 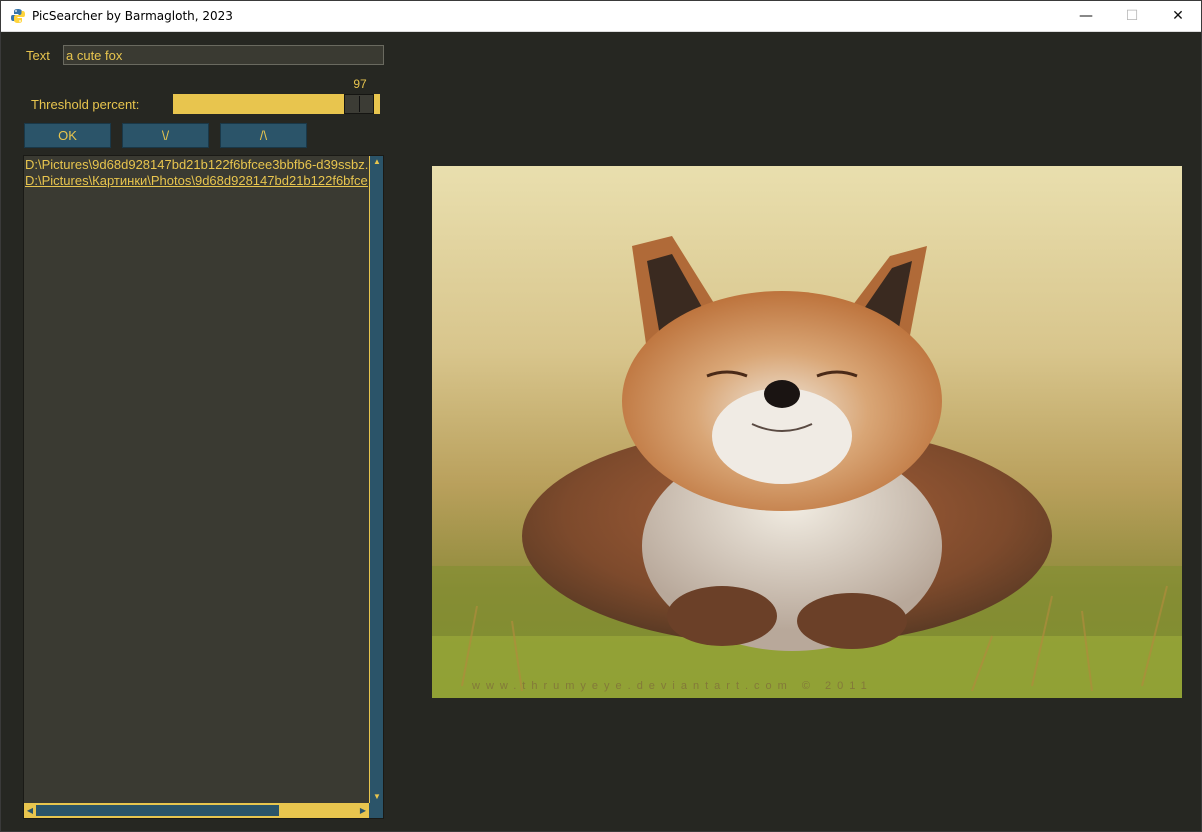 I want to click on window-title: PicSearcher by Barmagloth, 2023, so click(x=132, y=16).